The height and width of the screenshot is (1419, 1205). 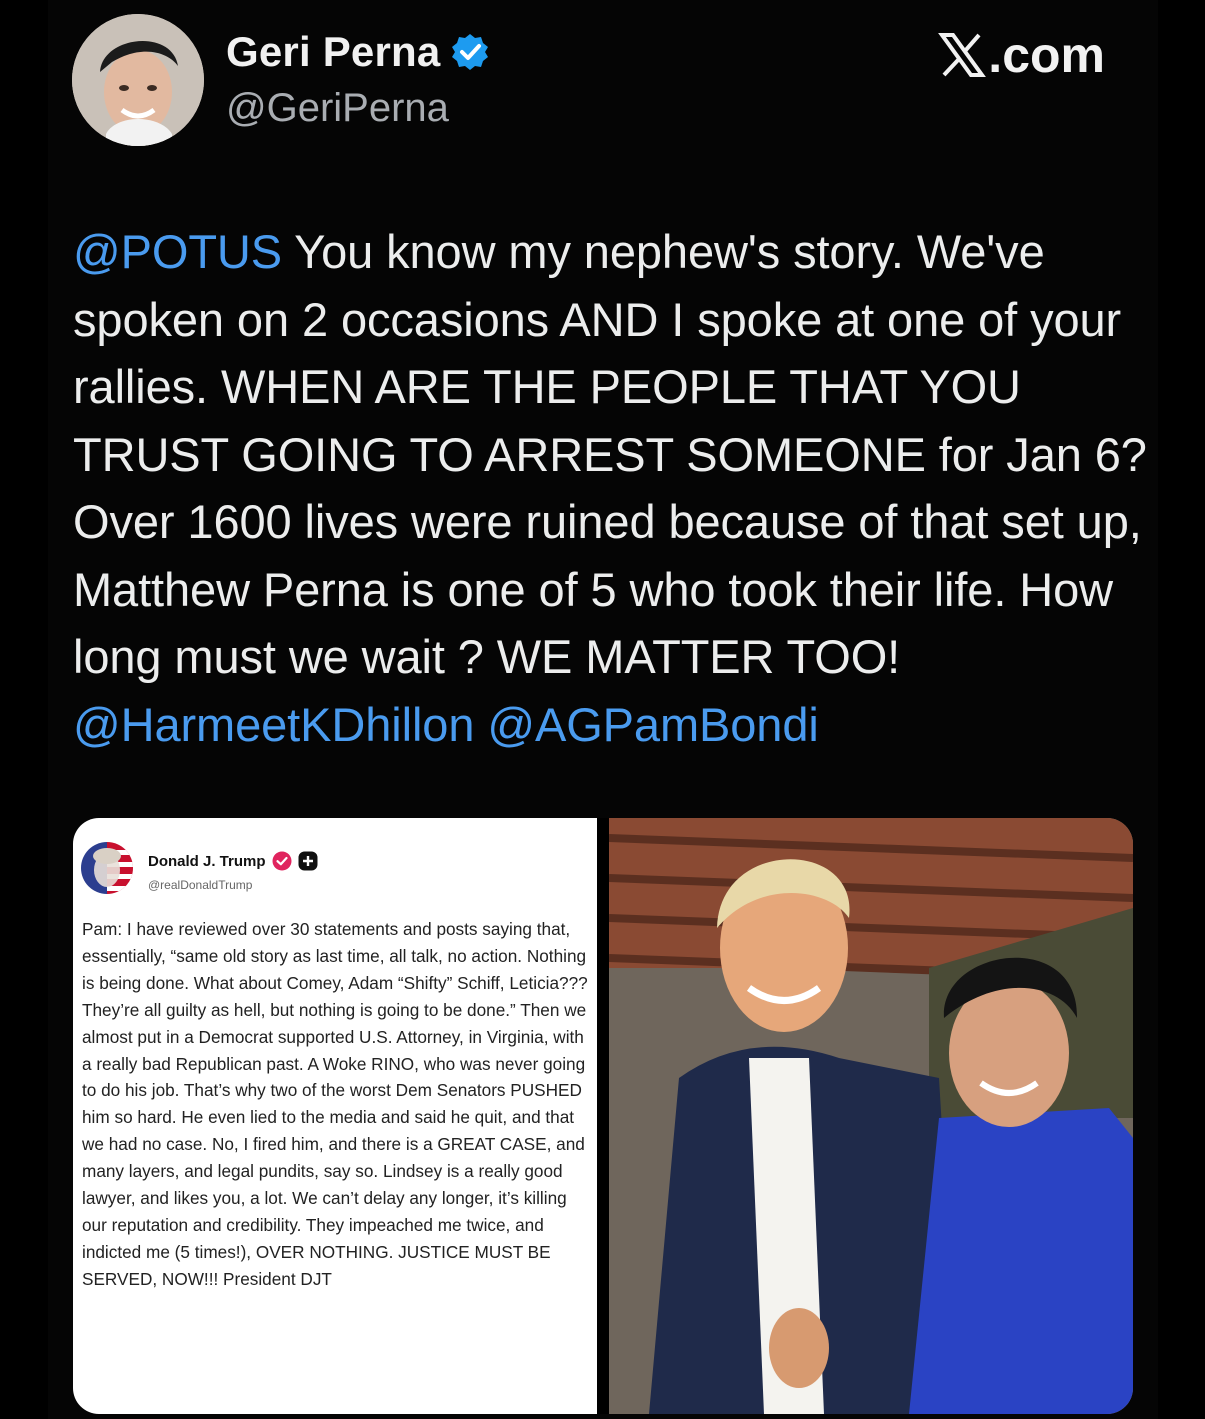 I want to click on embedded-author-row: Donald J. Trump, so click(x=233, y=861).